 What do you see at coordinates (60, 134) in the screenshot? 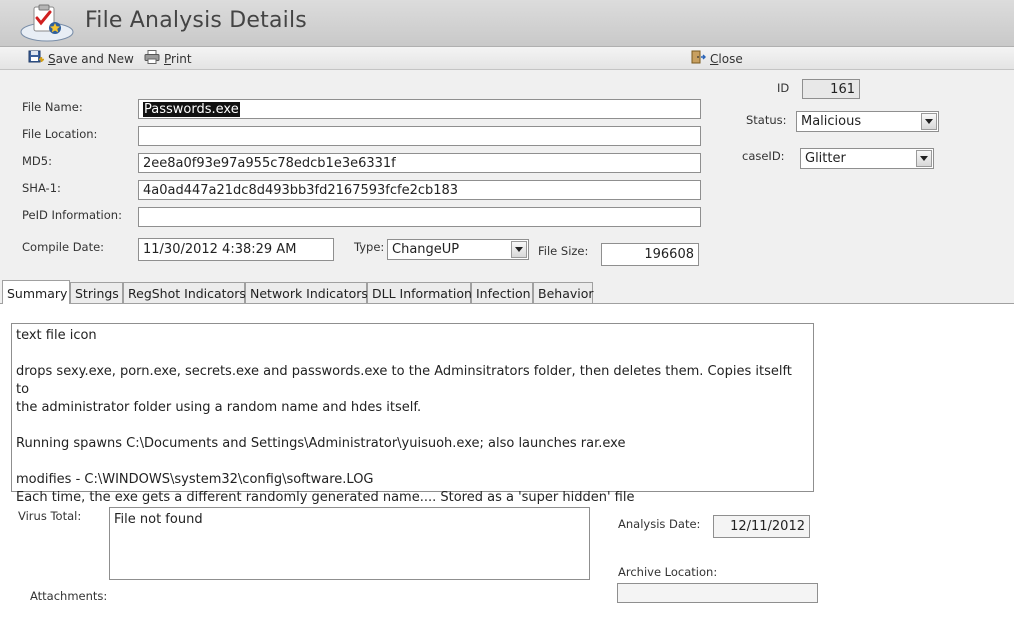
I see `file-location-label: File Location:` at bounding box center [60, 134].